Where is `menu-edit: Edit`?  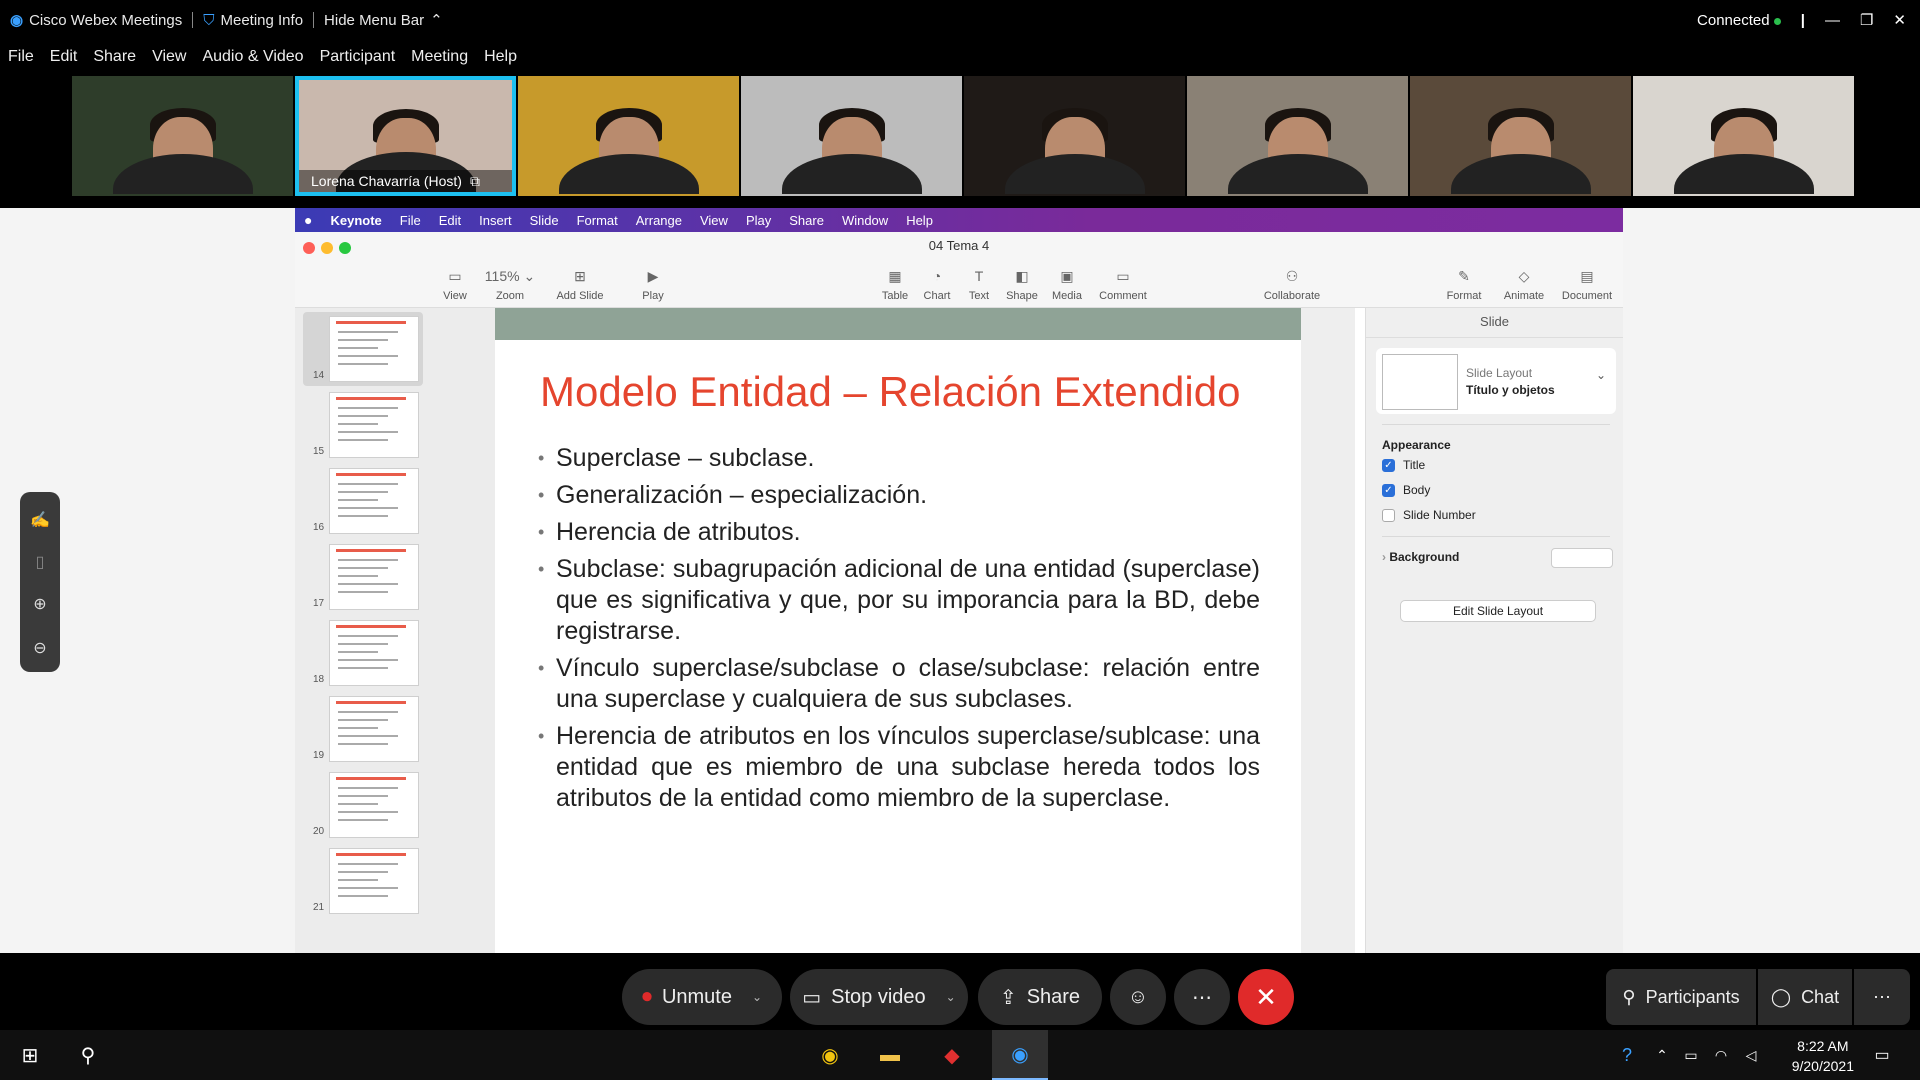 menu-edit: Edit is located at coordinates (64, 57).